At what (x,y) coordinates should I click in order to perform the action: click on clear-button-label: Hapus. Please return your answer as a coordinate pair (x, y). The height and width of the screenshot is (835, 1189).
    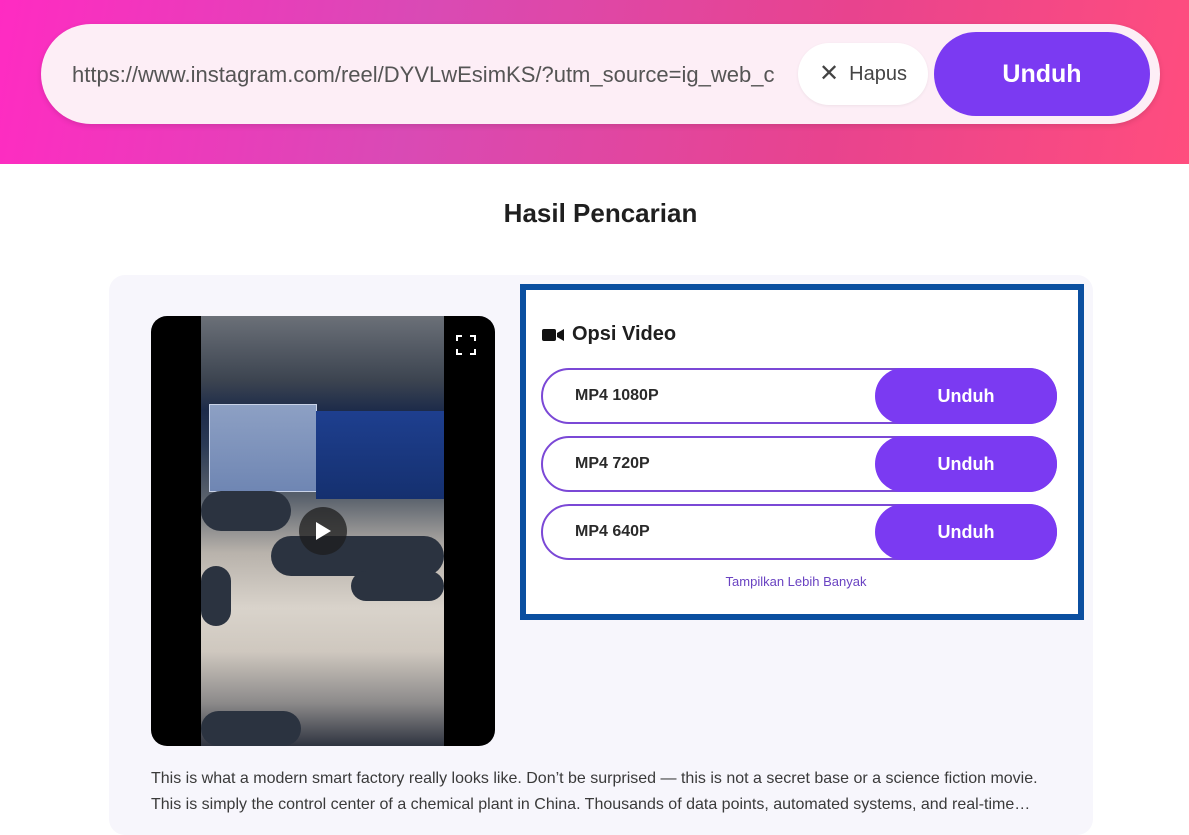
    Looking at the image, I should click on (878, 73).